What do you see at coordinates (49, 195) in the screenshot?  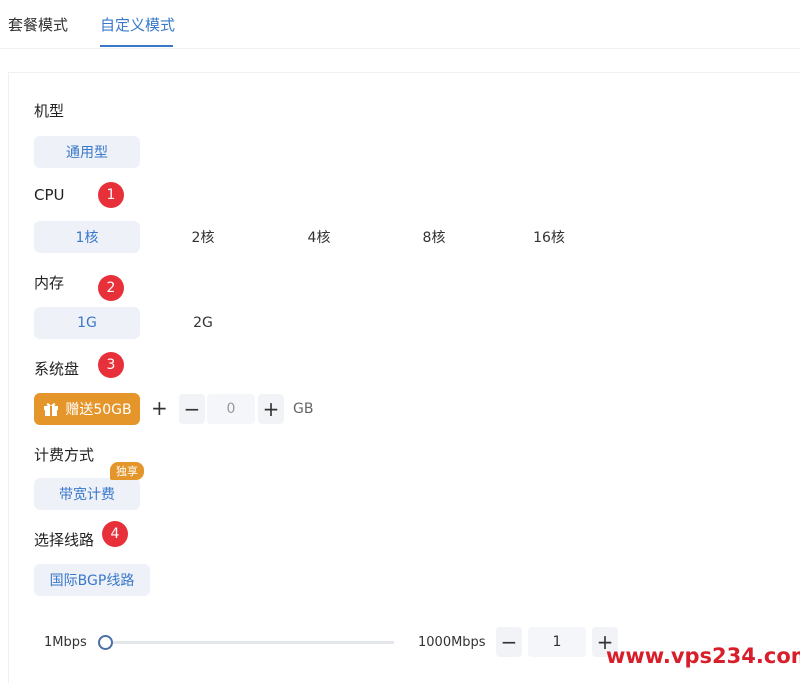 I see `cpu-label: CPU` at bounding box center [49, 195].